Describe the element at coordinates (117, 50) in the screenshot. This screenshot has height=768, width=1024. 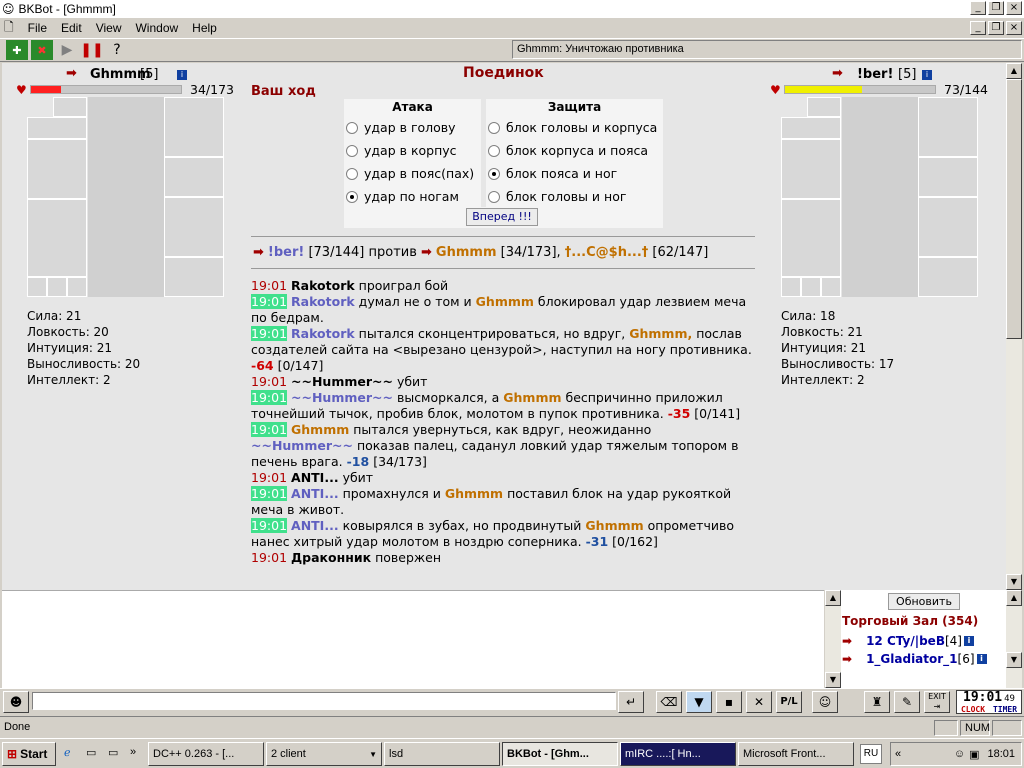
I see `help-icon: ?` at that location.